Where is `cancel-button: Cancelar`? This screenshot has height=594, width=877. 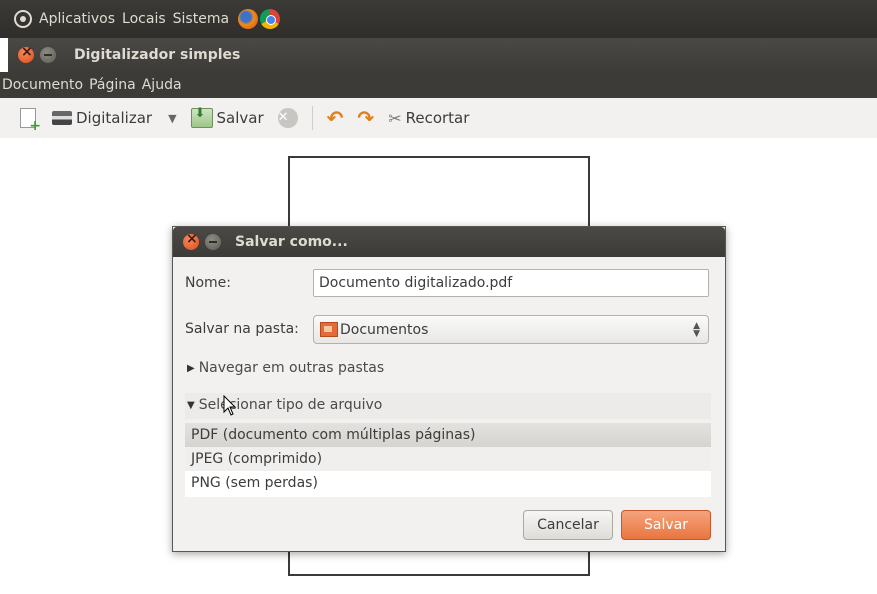 cancel-button: Cancelar is located at coordinates (568, 525).